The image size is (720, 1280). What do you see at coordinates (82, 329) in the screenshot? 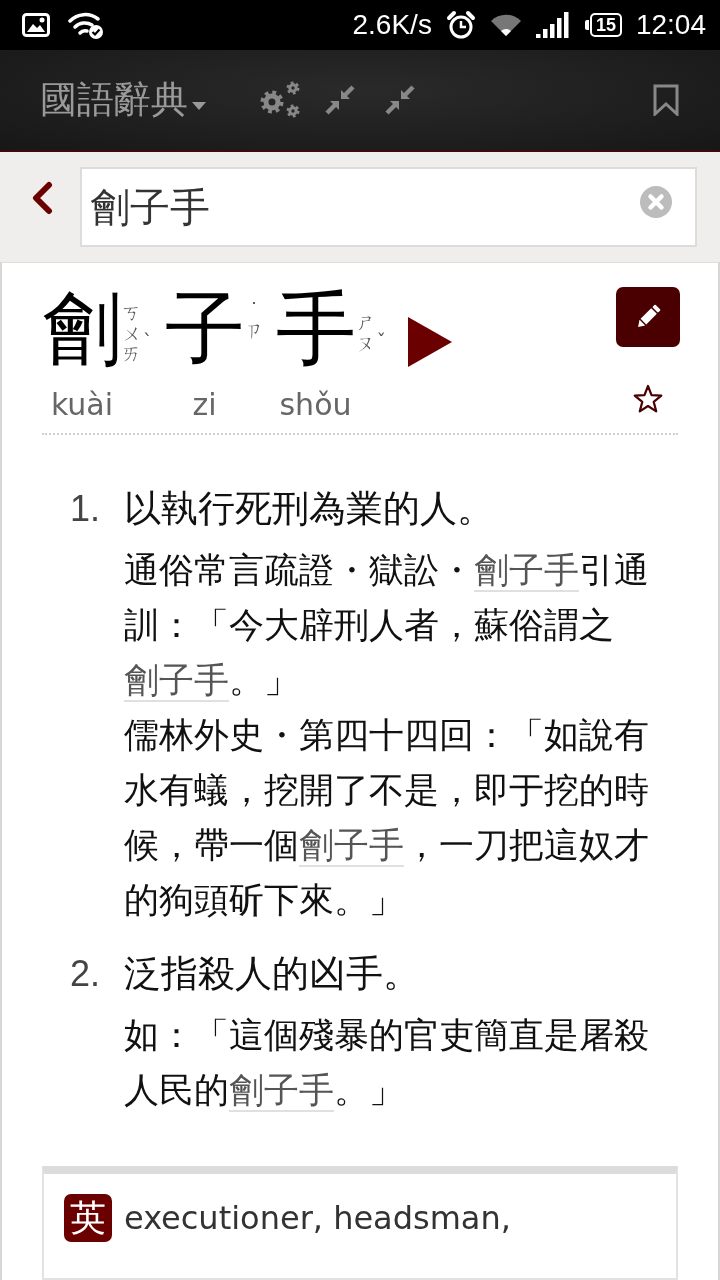
I see `headword-character: 劊` at bounding box center [82, 329].